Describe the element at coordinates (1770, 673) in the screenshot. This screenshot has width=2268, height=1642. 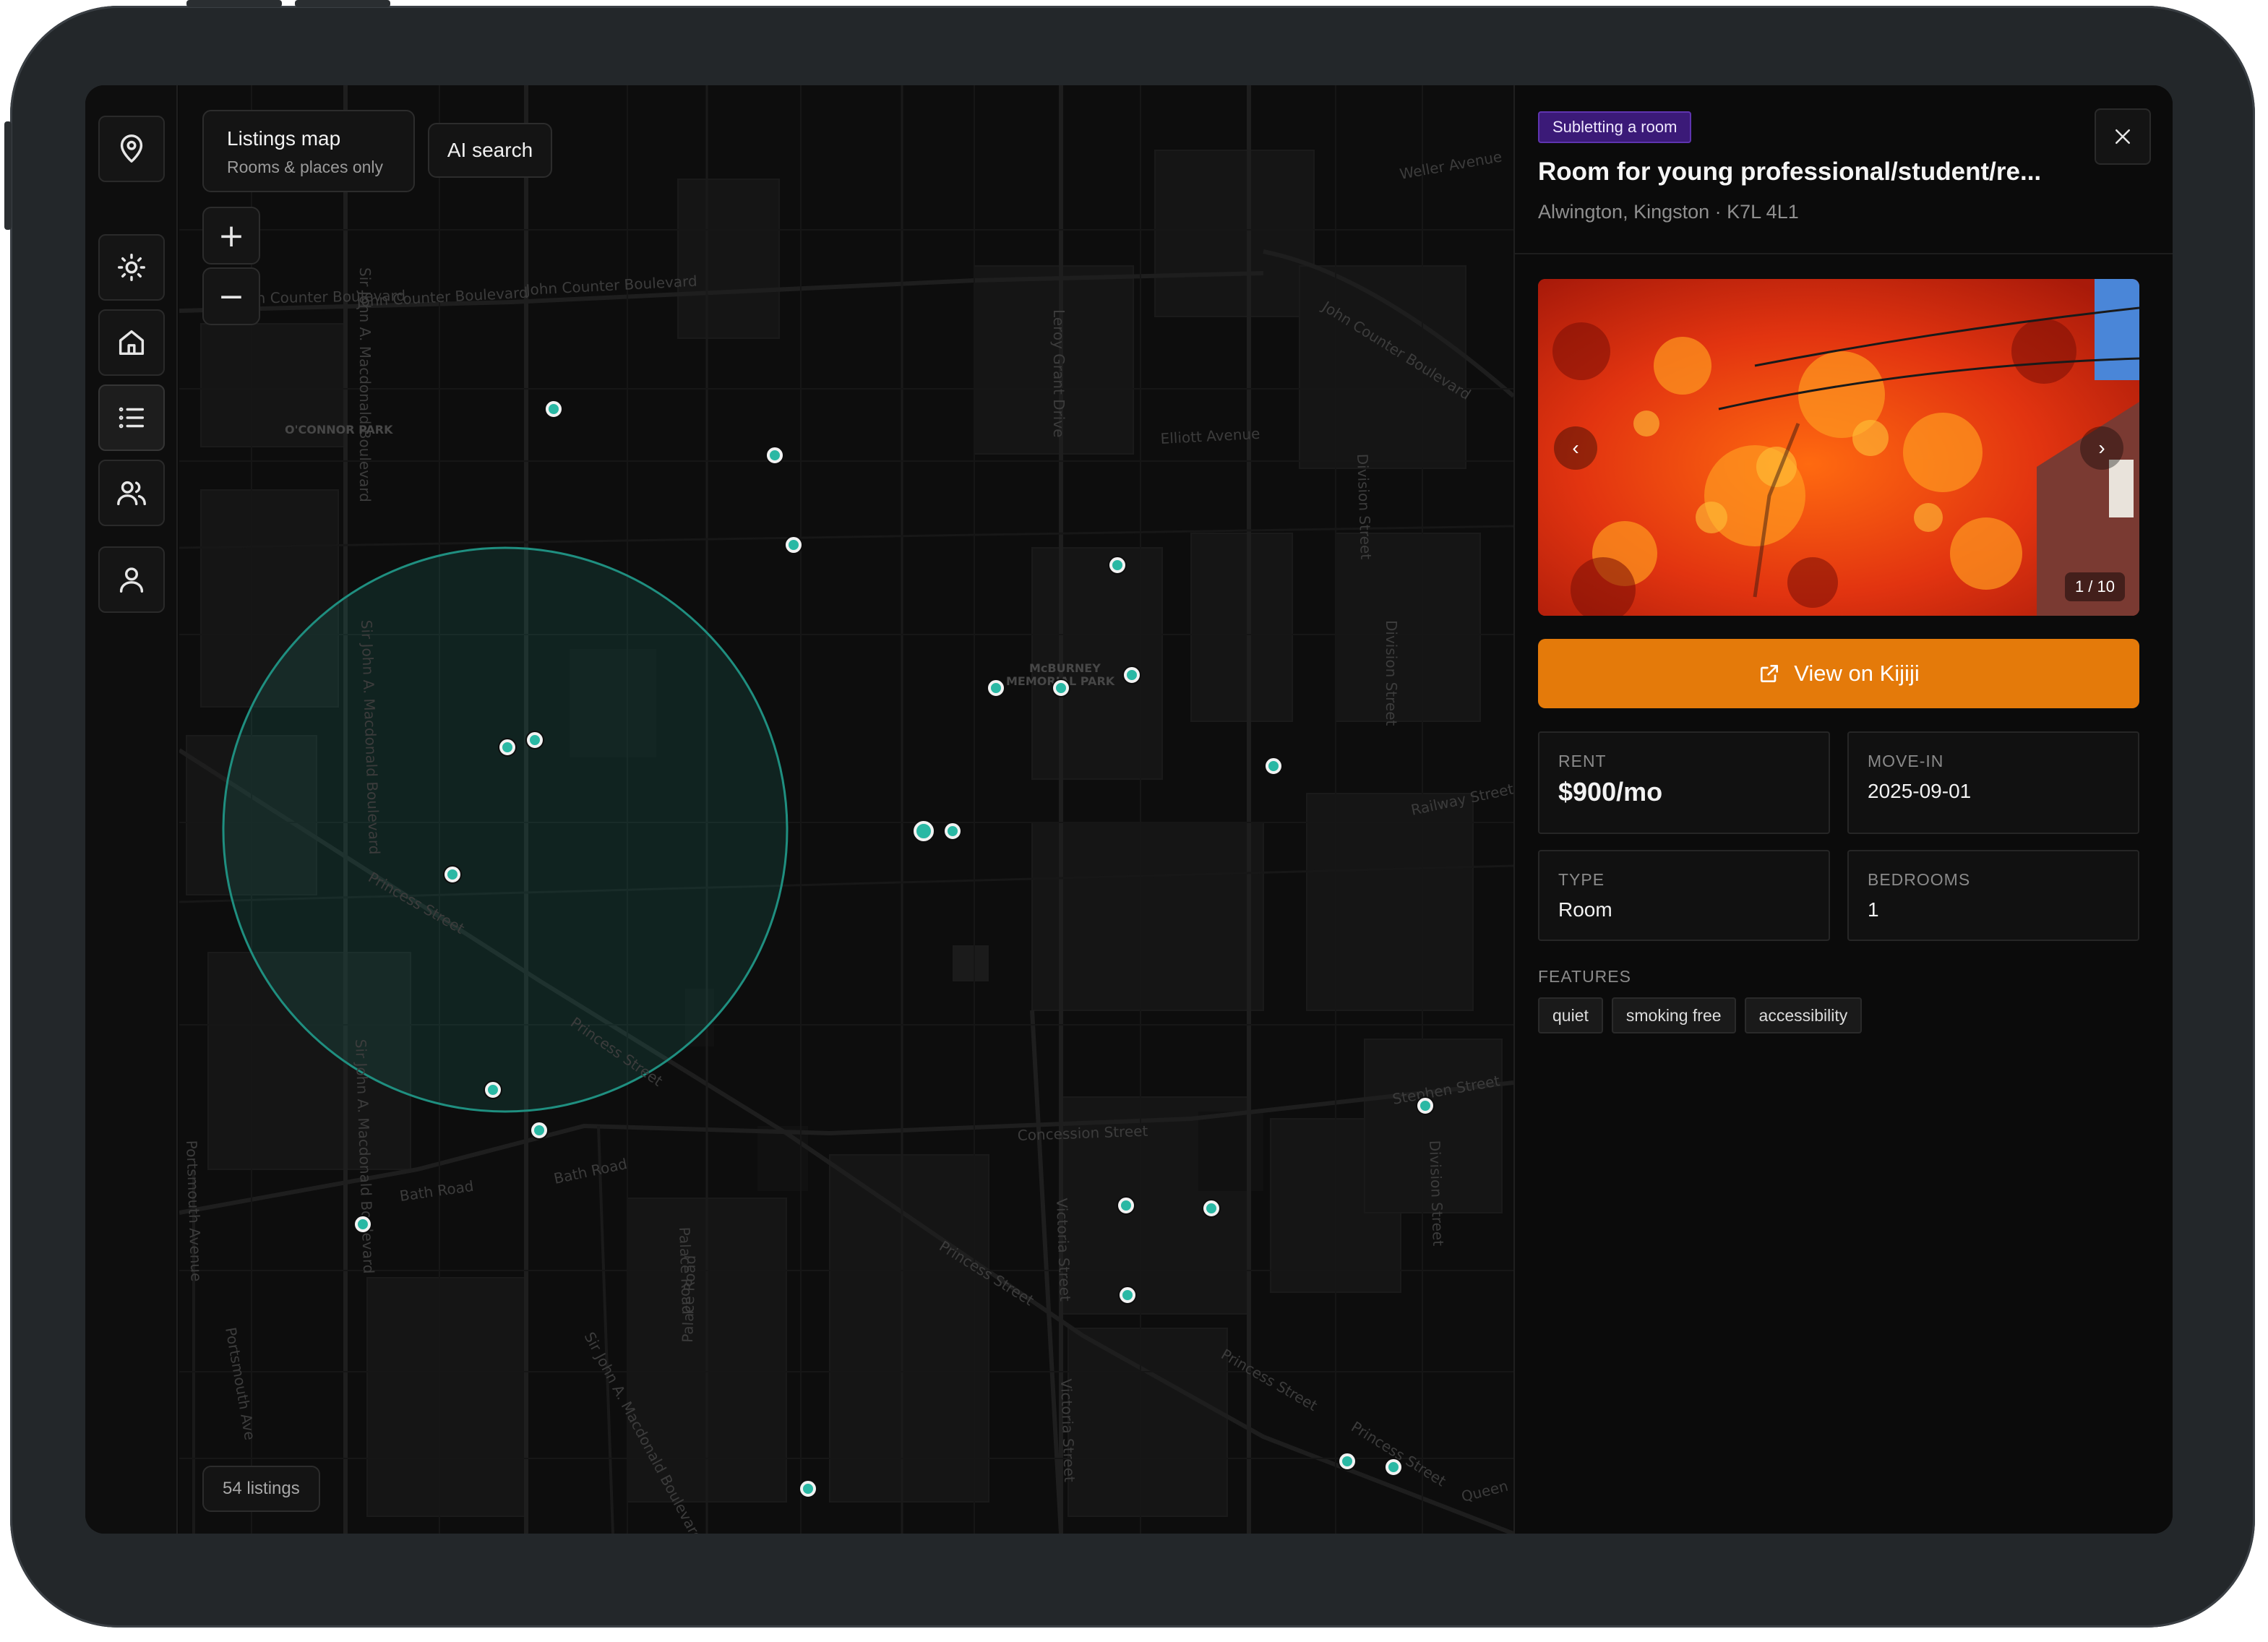
I see `external-link-icon` at that location.